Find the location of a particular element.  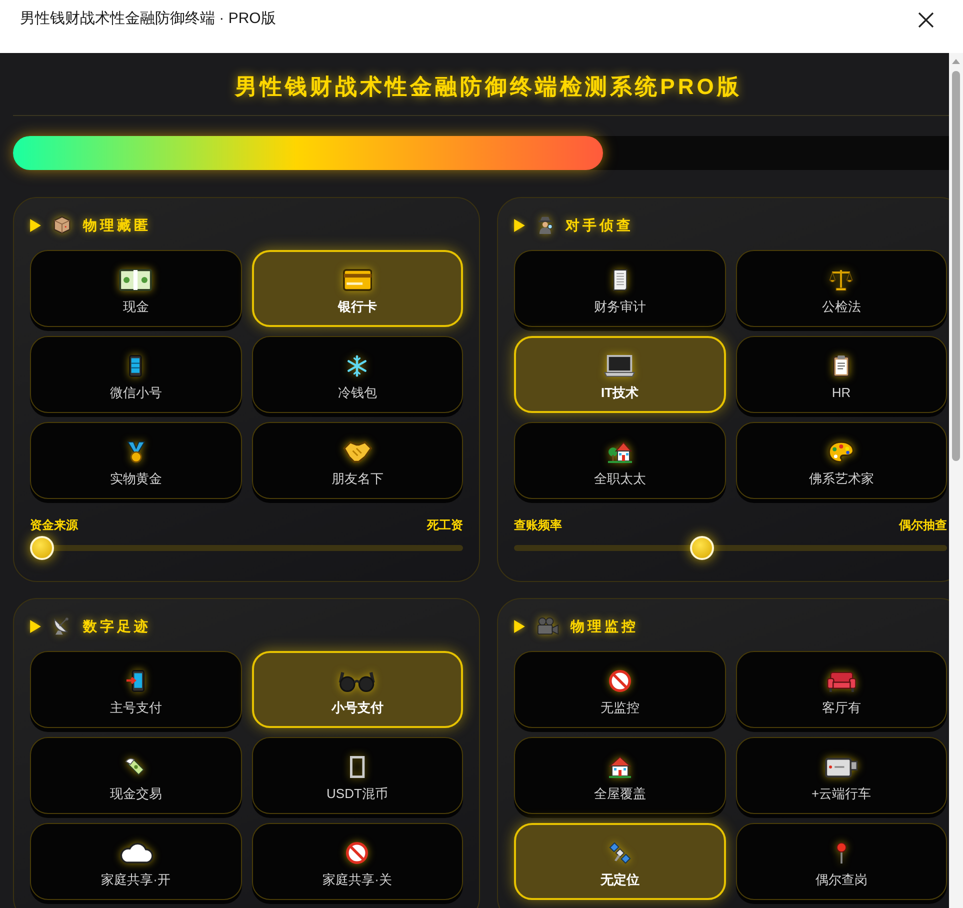

banknote-icon is located at coordinates (135, 280).